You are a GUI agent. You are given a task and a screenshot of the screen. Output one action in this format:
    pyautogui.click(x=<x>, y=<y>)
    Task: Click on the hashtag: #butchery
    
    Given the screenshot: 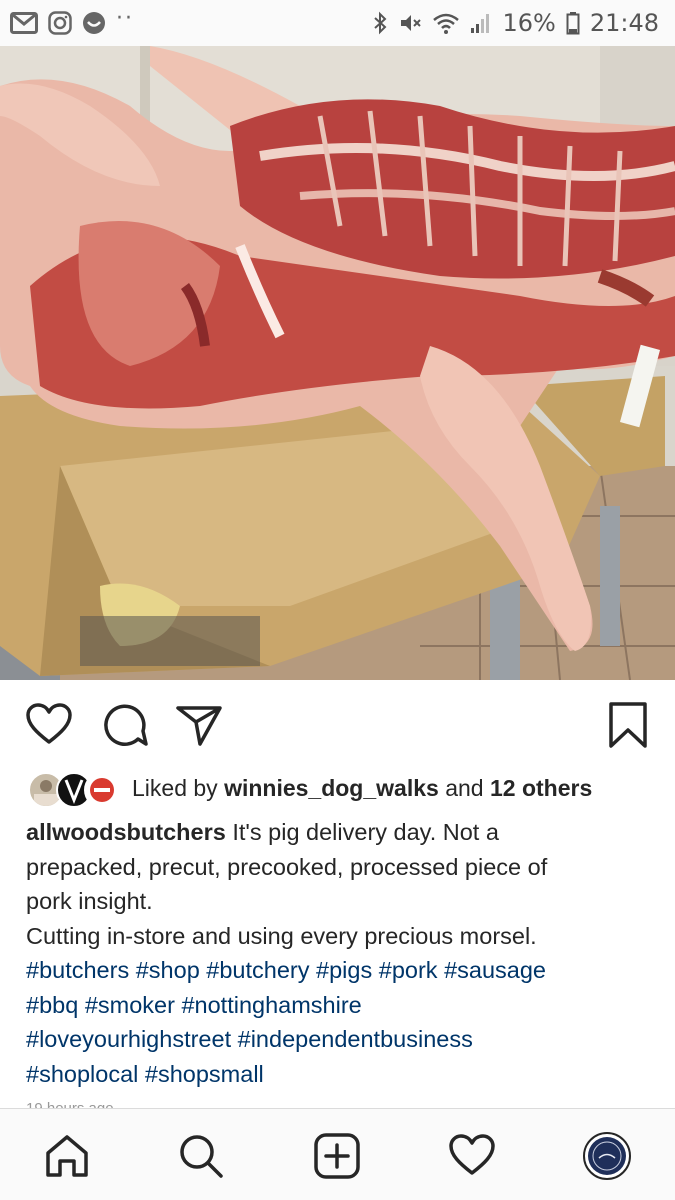 What is the action you would take?
    pyautogui.click(x=257, y=970)
    